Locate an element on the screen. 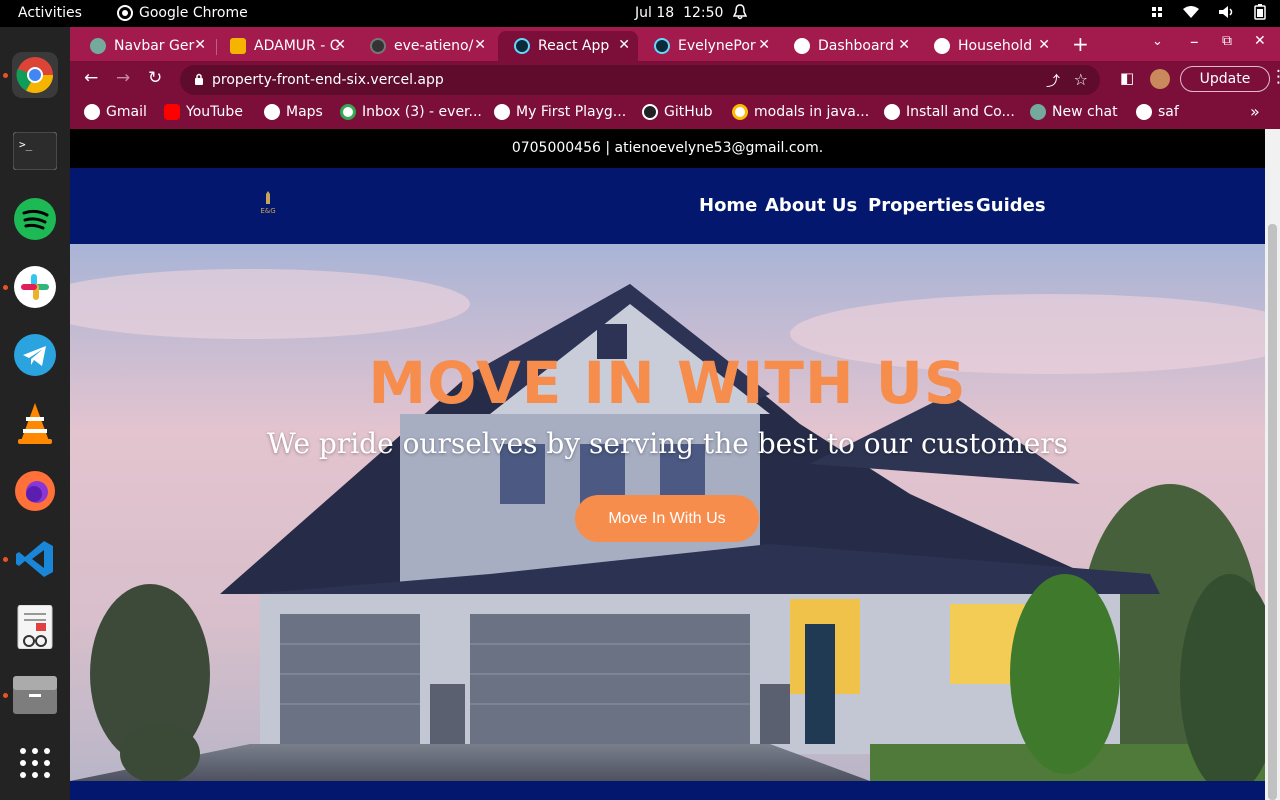 The width and height of the screenshot is (1280, 800). tab-react-app: React App ✕ is located at coordinates (568, 46).